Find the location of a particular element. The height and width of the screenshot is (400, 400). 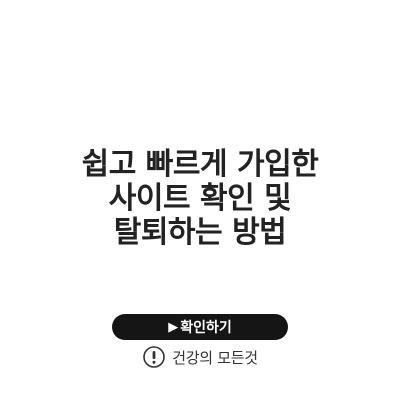

confirm-button: ▶ 확인하기 is located at coordinates (200, 327).